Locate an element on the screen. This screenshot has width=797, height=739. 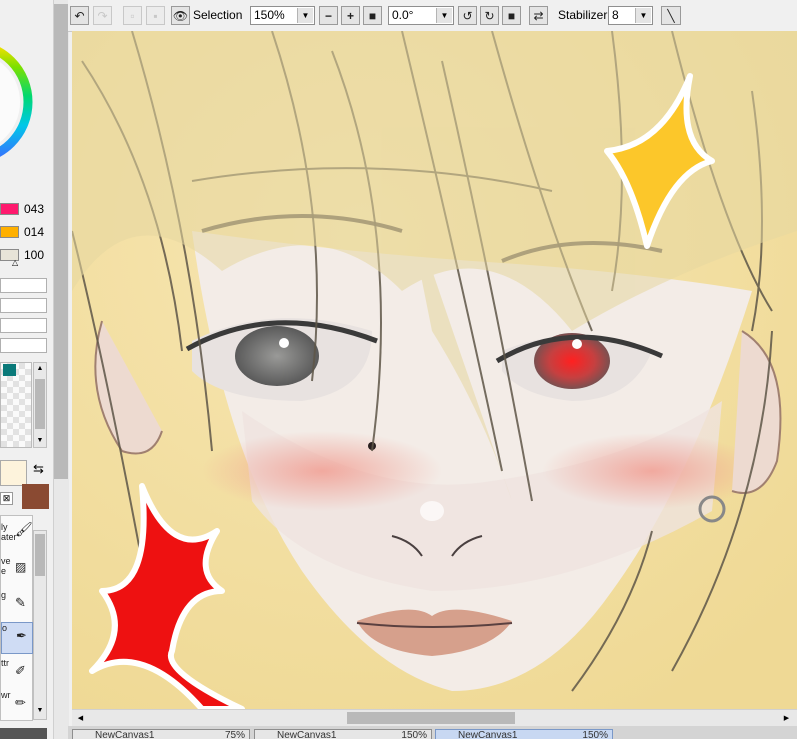
pen-icon: ✒ is located at coordinates (21, 635).